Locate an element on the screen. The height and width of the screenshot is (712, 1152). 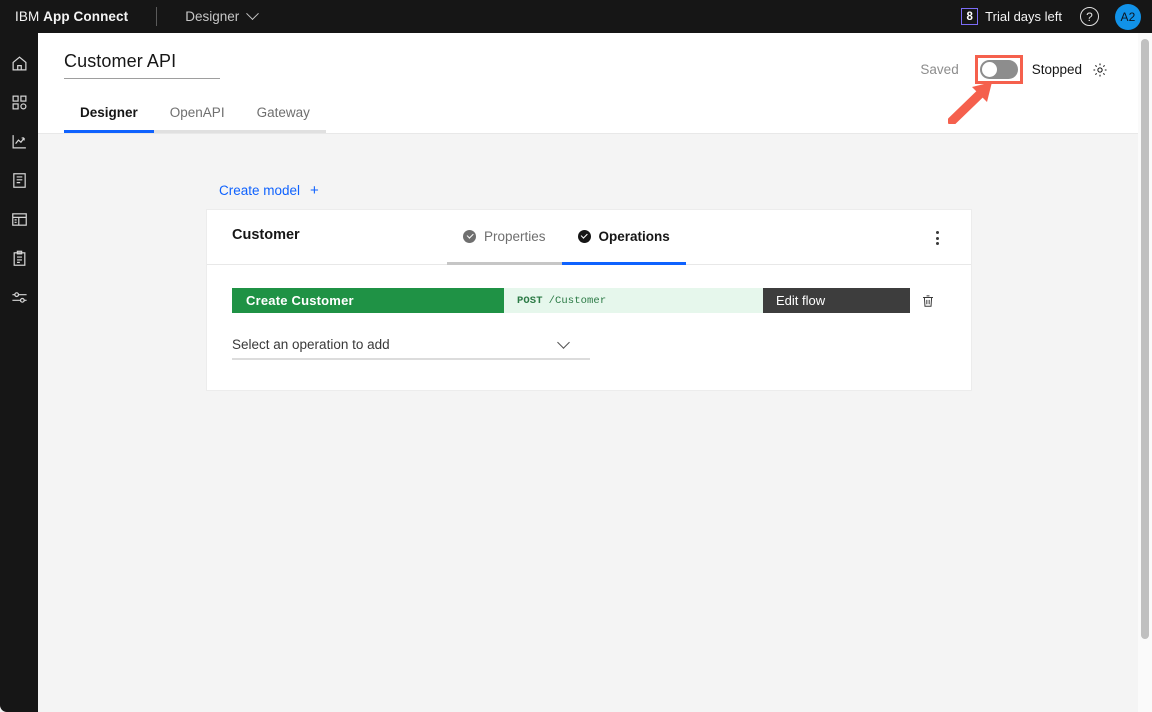
sidebar-item-logs is located at coordinates (19, 258).